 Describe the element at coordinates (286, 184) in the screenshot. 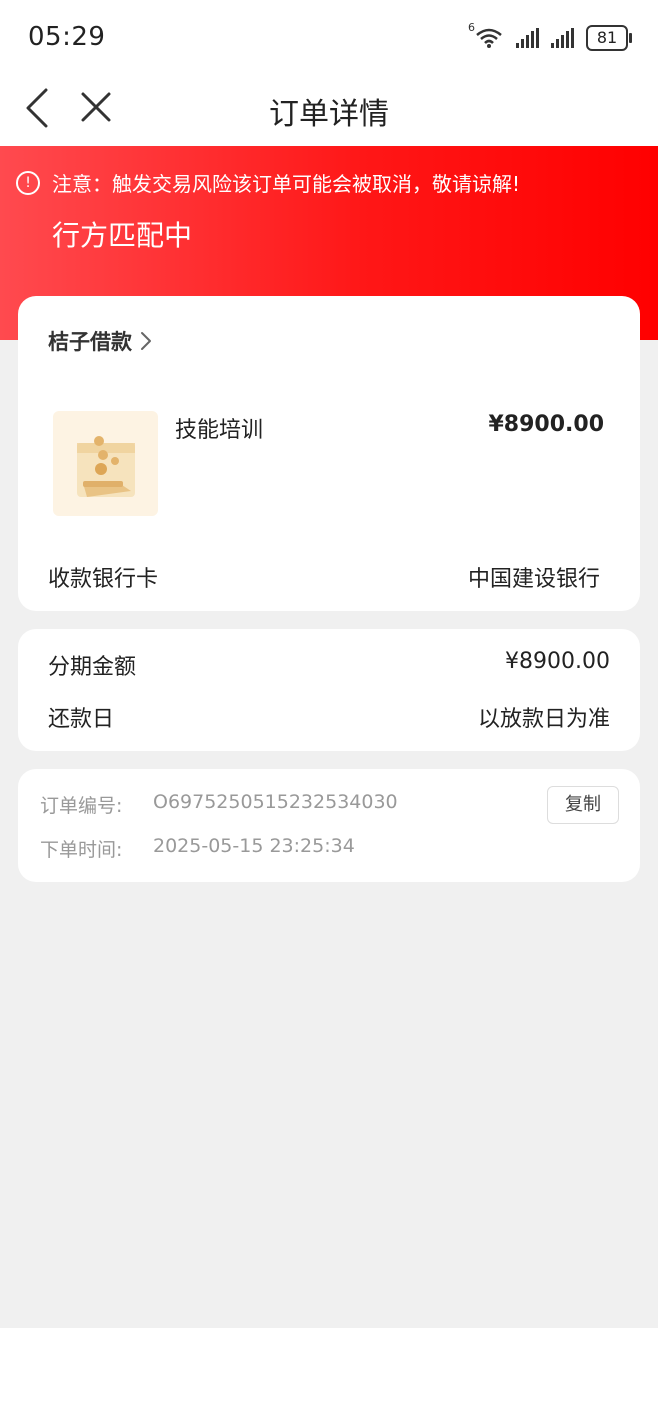

I see `risk-warning-text: 注意：触发交易风险该订单可能会被取消，敬请谅解!` at that location.